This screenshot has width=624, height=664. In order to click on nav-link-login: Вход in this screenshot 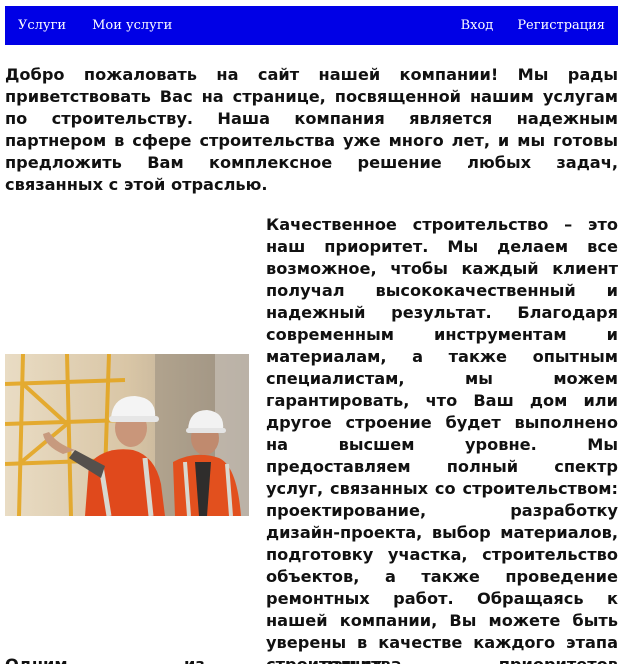, I will do `click(477, 25)`.